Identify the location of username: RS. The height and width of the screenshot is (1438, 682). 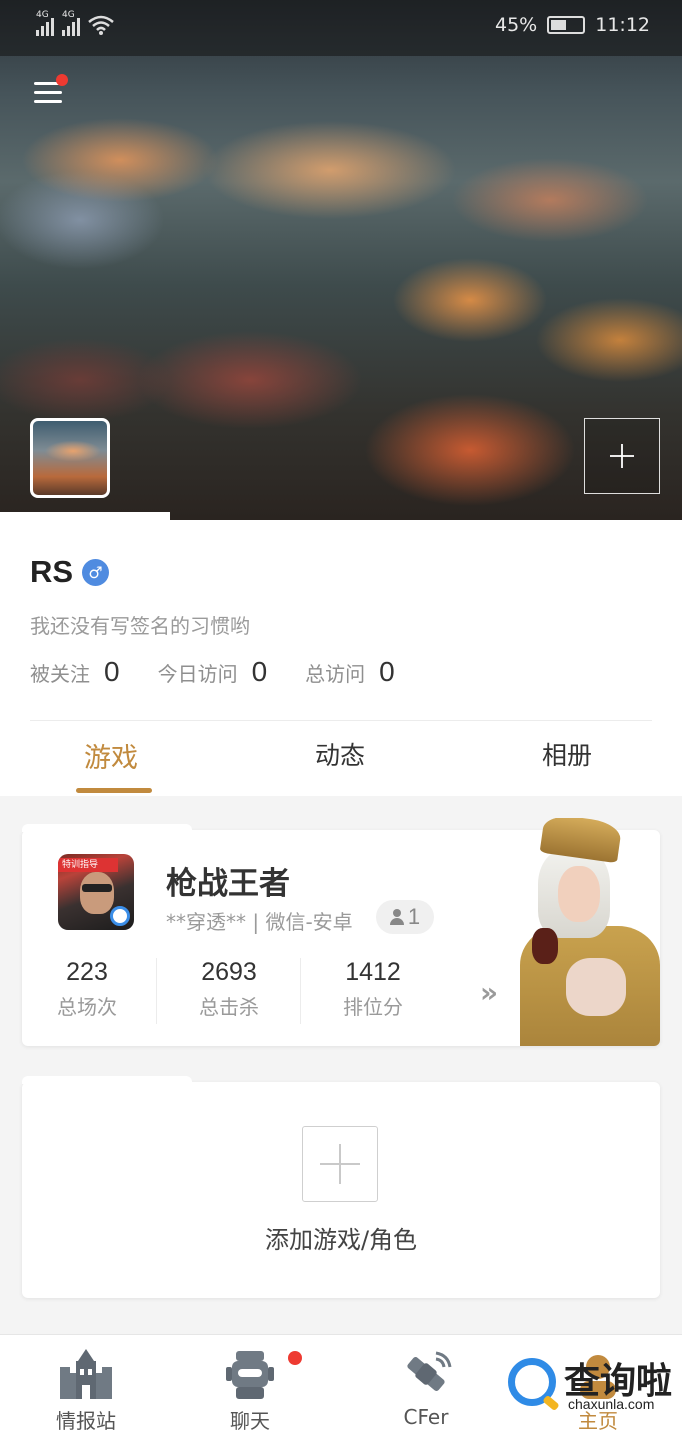
(52, 571).